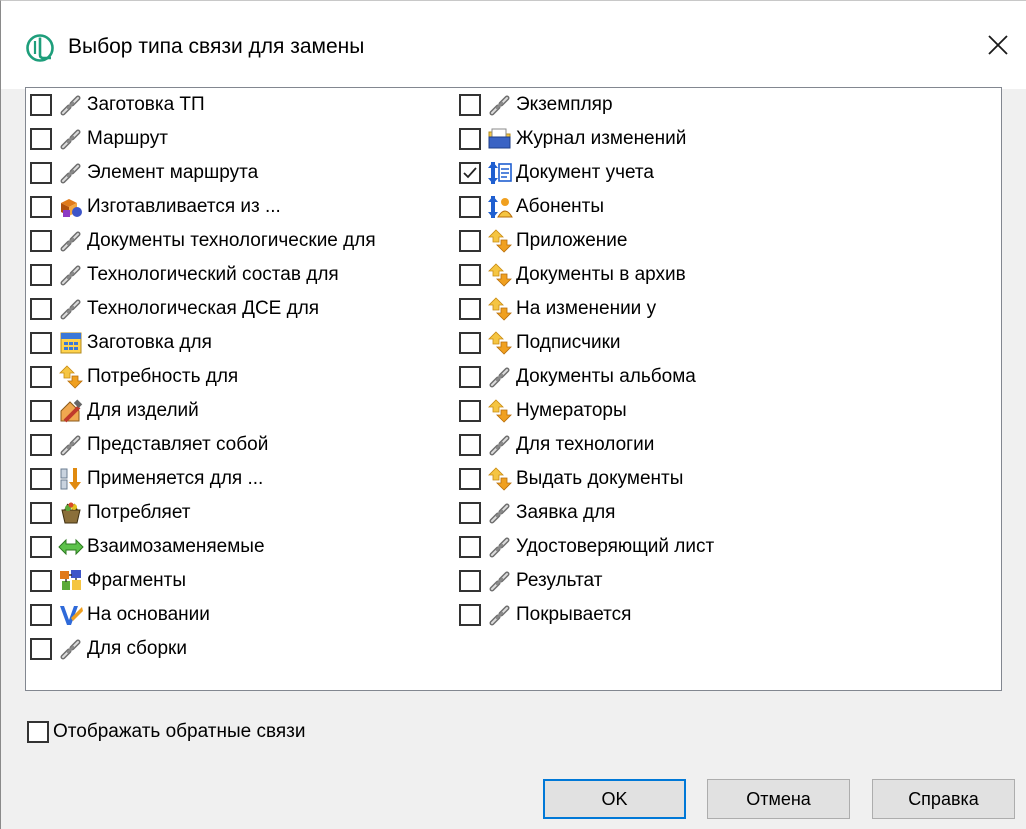 This screenshot has height=829, width=1026. I want to click on list-item: Подписчики, so click(586, 343).